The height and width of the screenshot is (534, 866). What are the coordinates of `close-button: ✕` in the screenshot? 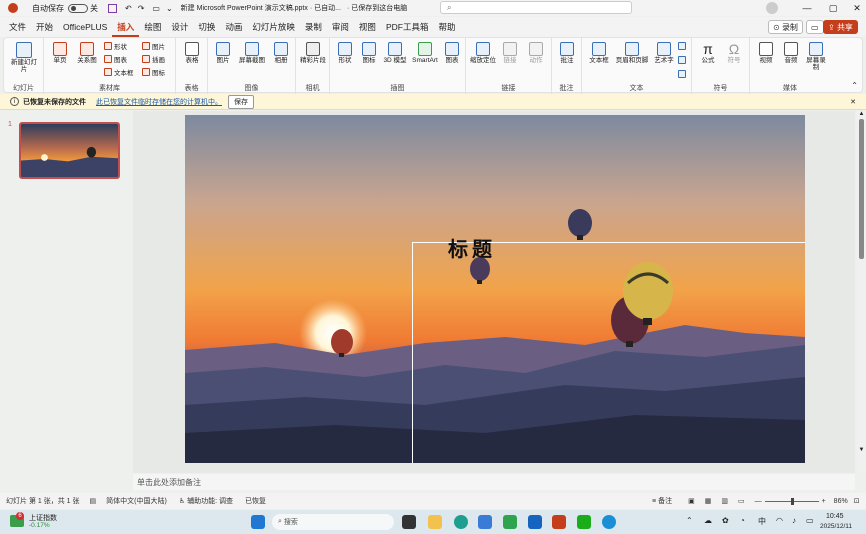 It's located at (854, 8).